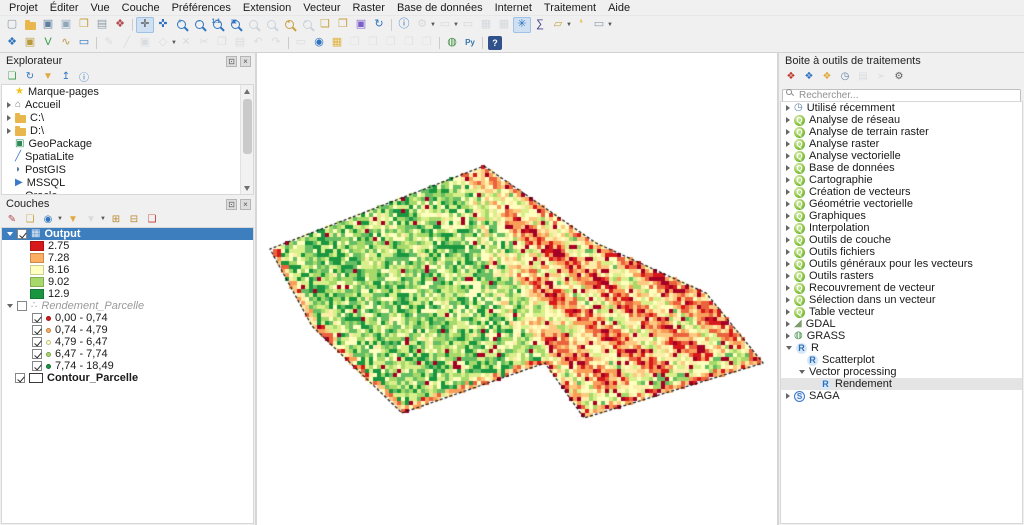 Image resolution: width=1024 pixels, height=525 pixels. Describe the element at coordinates (581, 25) in the screenshot. I see `map-tips-button: ❛` at that location.